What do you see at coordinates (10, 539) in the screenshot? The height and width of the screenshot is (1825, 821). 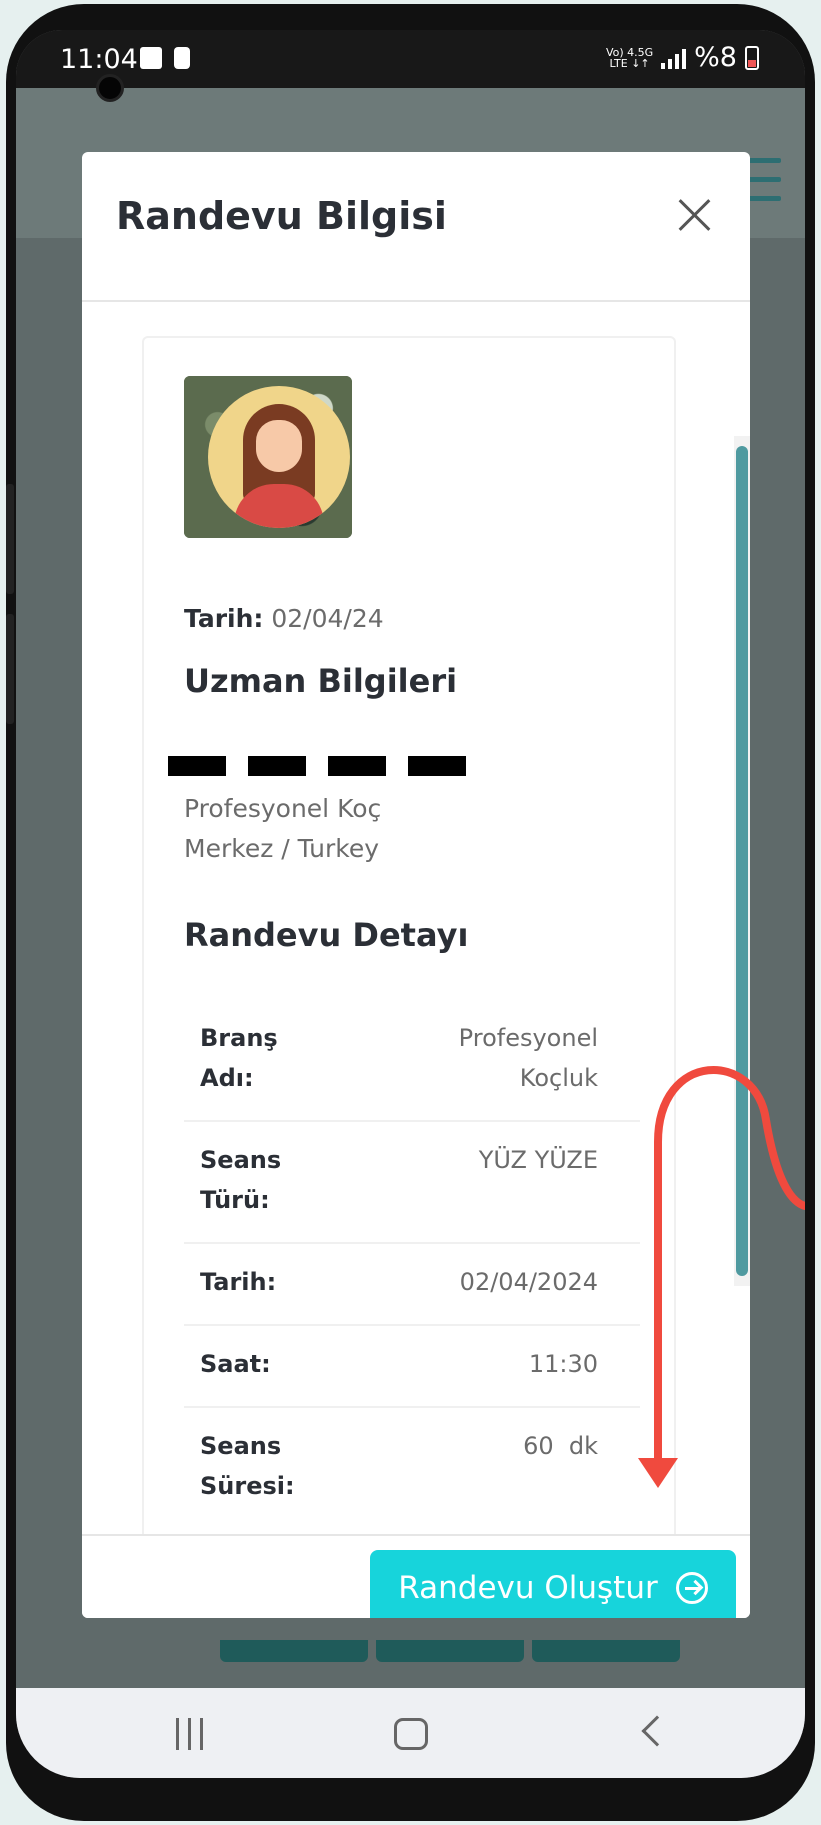 I see `volume-button` at bounding box center [10, 539].